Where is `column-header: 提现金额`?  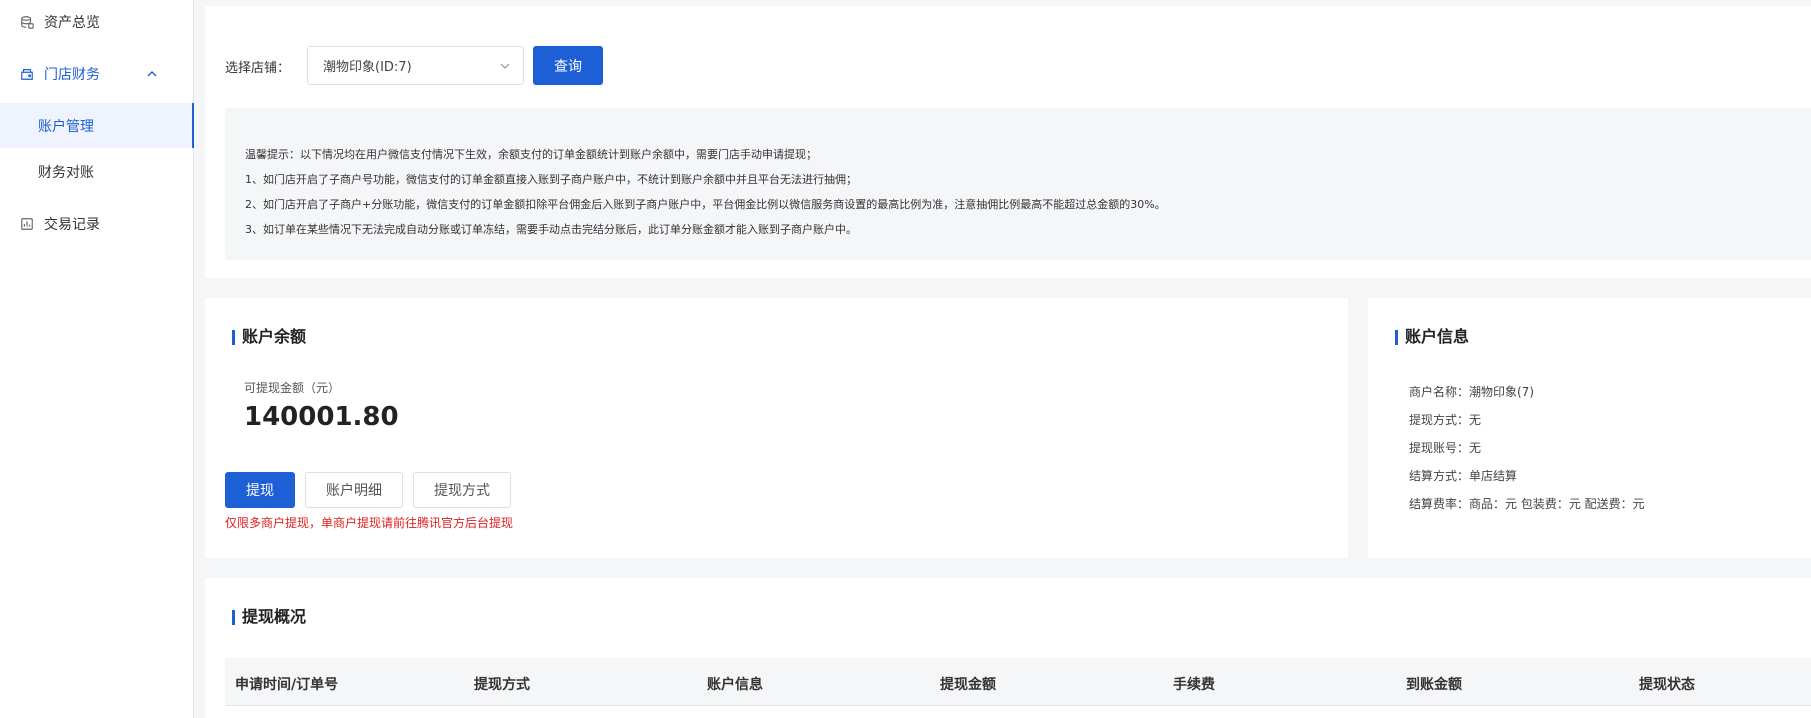 column-header: 提现金额 is located at coordinates (968, 685).